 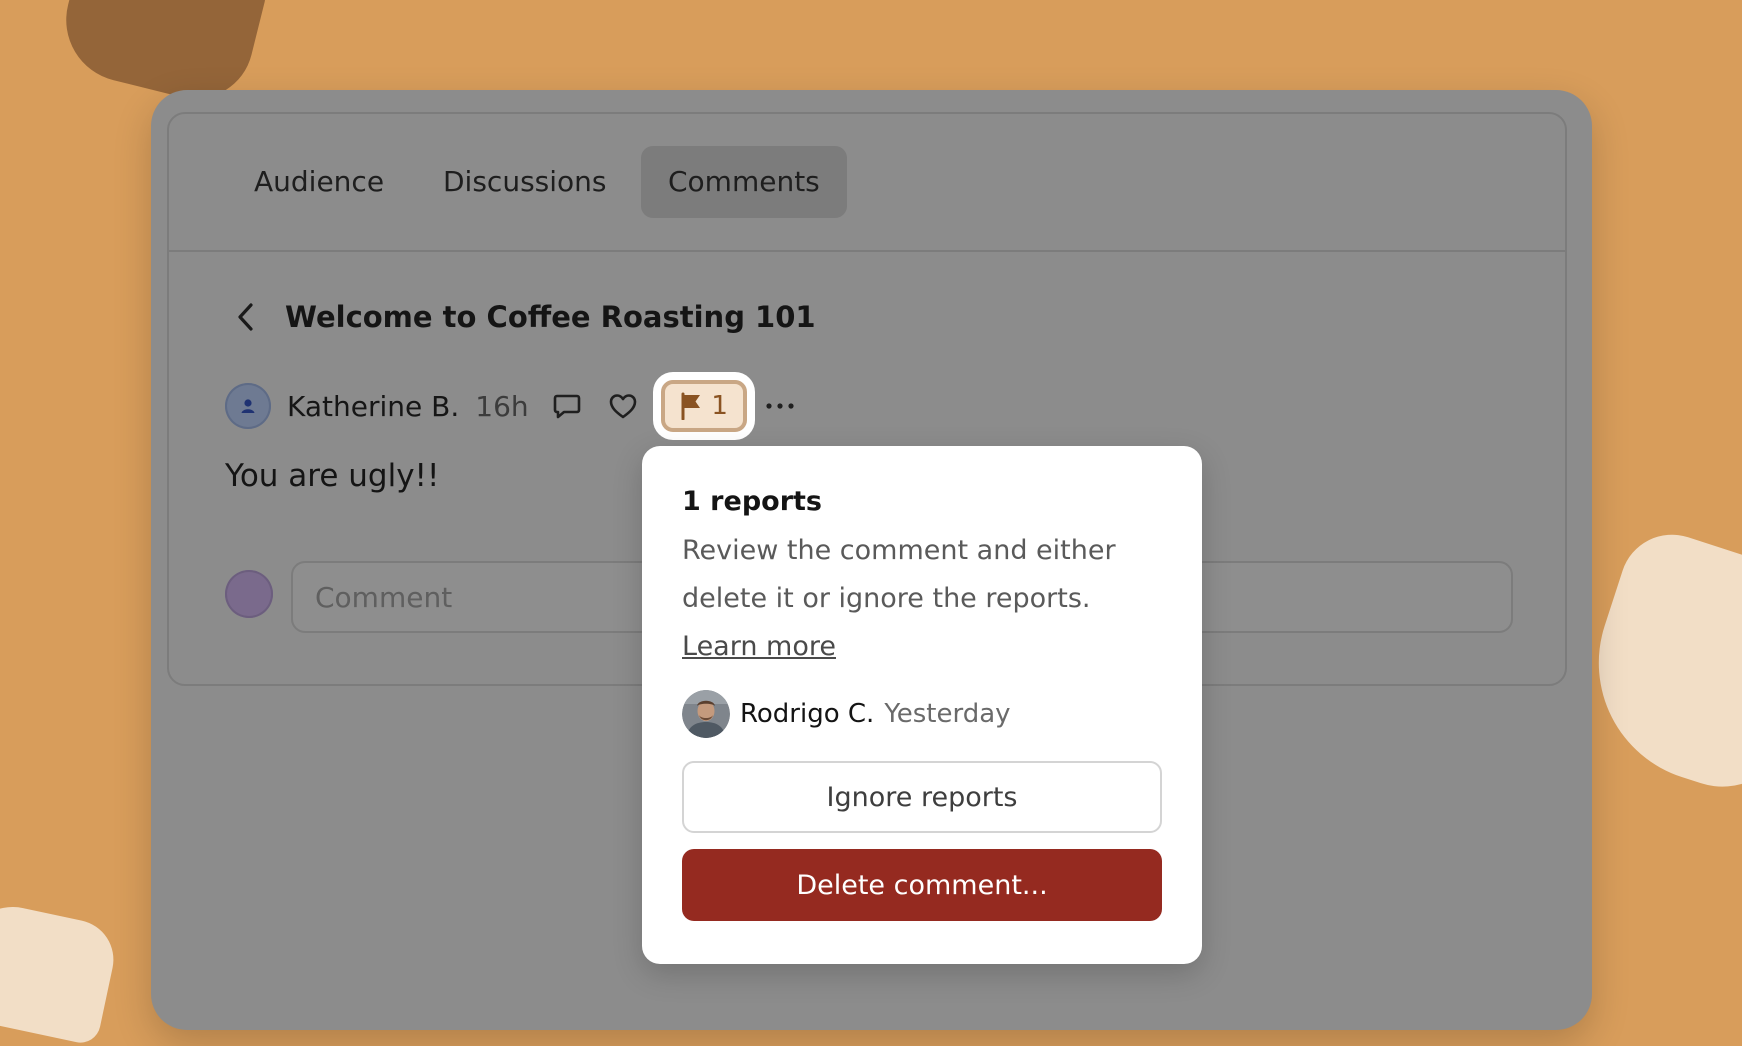 What do you see at coordinates (947, 714) in the screenshot?
I see `reporter-time: Yesterday` at bounding box center [947, 714].